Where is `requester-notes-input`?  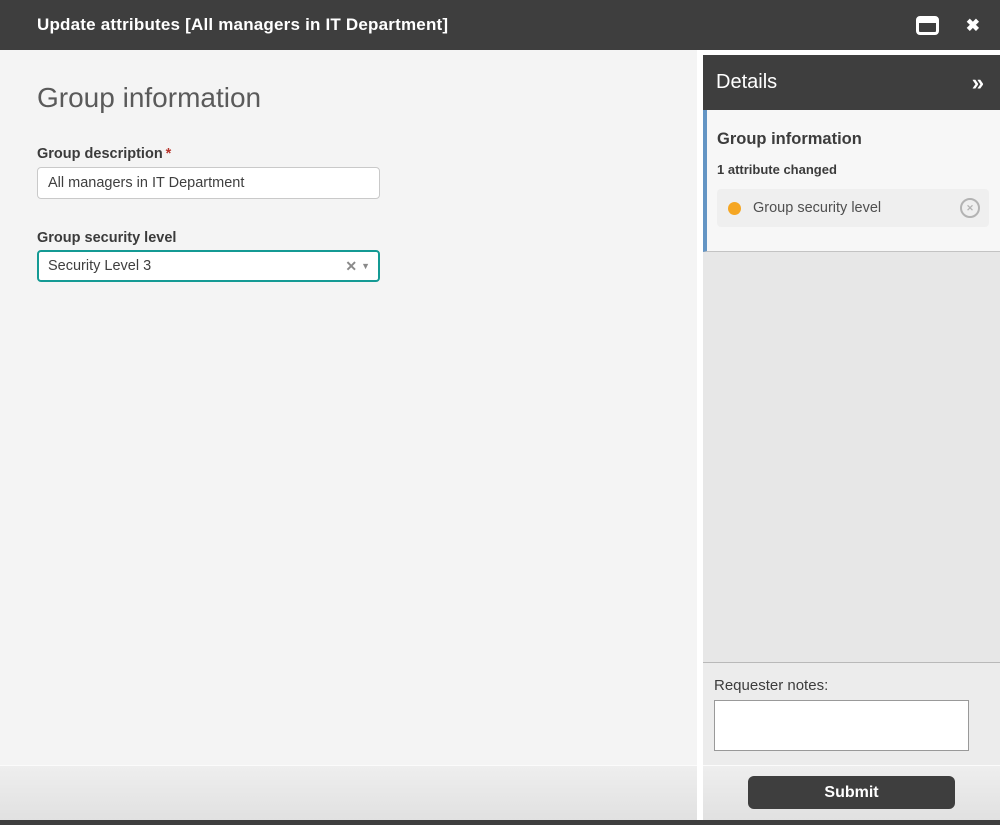 requester-notes-input is located at coordinates (841, 725).